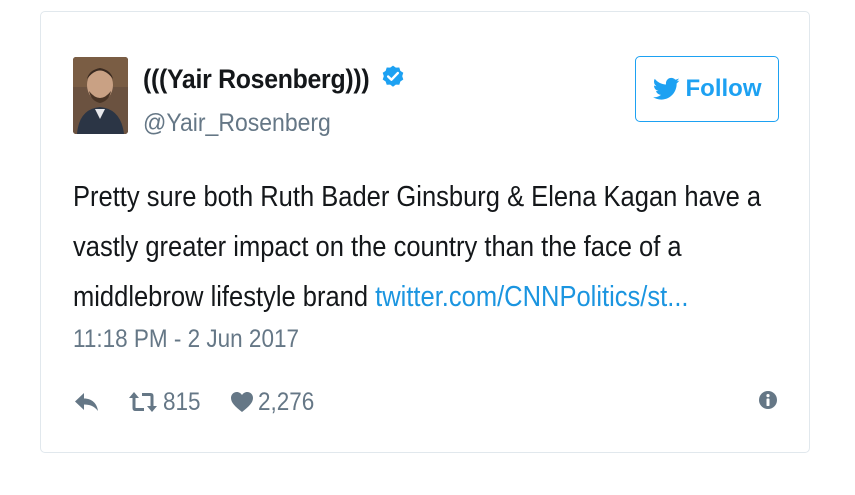 The width and height of the screenshot is (855, 495). Describe the element at coordinates (256, 79) in the screenshot. I see `display-name: (((Yair Rosenberg)))` at that location.